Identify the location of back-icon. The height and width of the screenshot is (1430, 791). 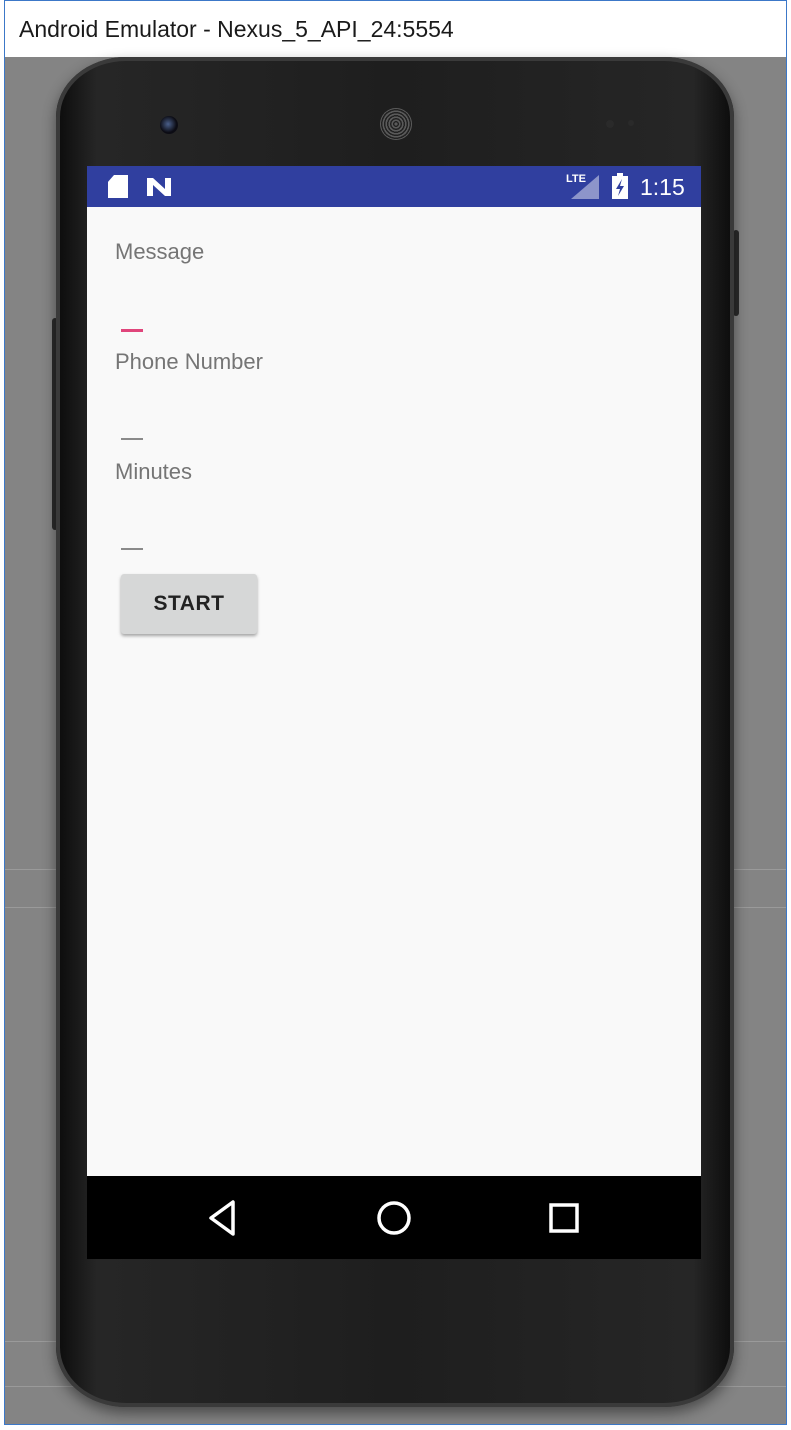
(223, 1218).